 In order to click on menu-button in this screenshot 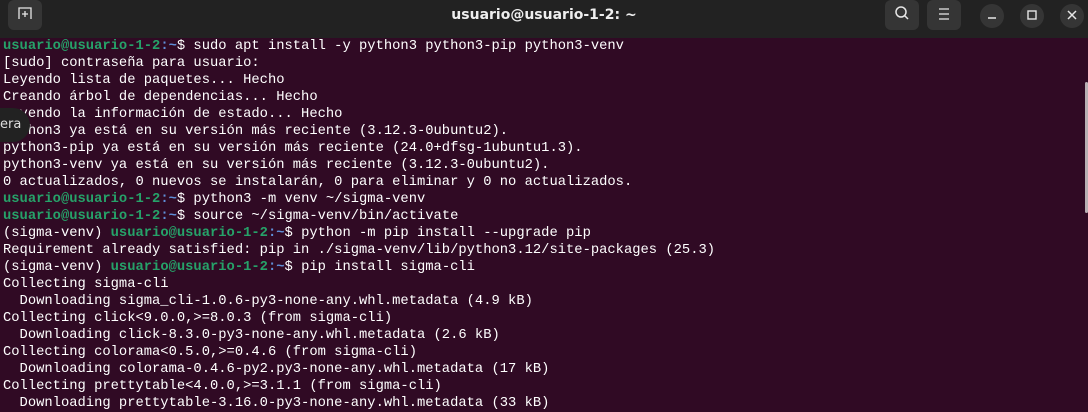, I will do `click(944, 15)`.